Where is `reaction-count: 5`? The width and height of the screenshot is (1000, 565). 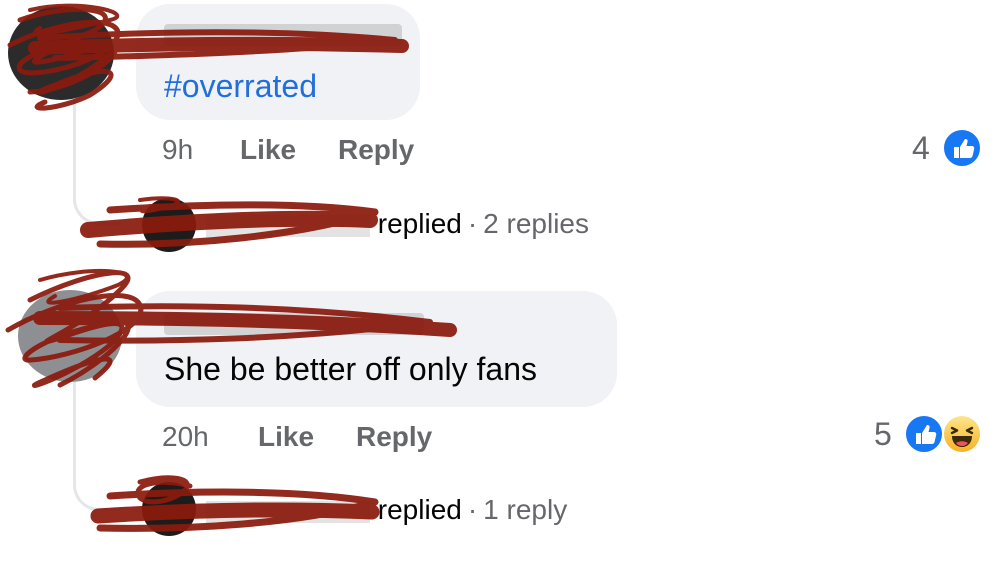 reaction-count: 5 is located at coordinates (883, 434).